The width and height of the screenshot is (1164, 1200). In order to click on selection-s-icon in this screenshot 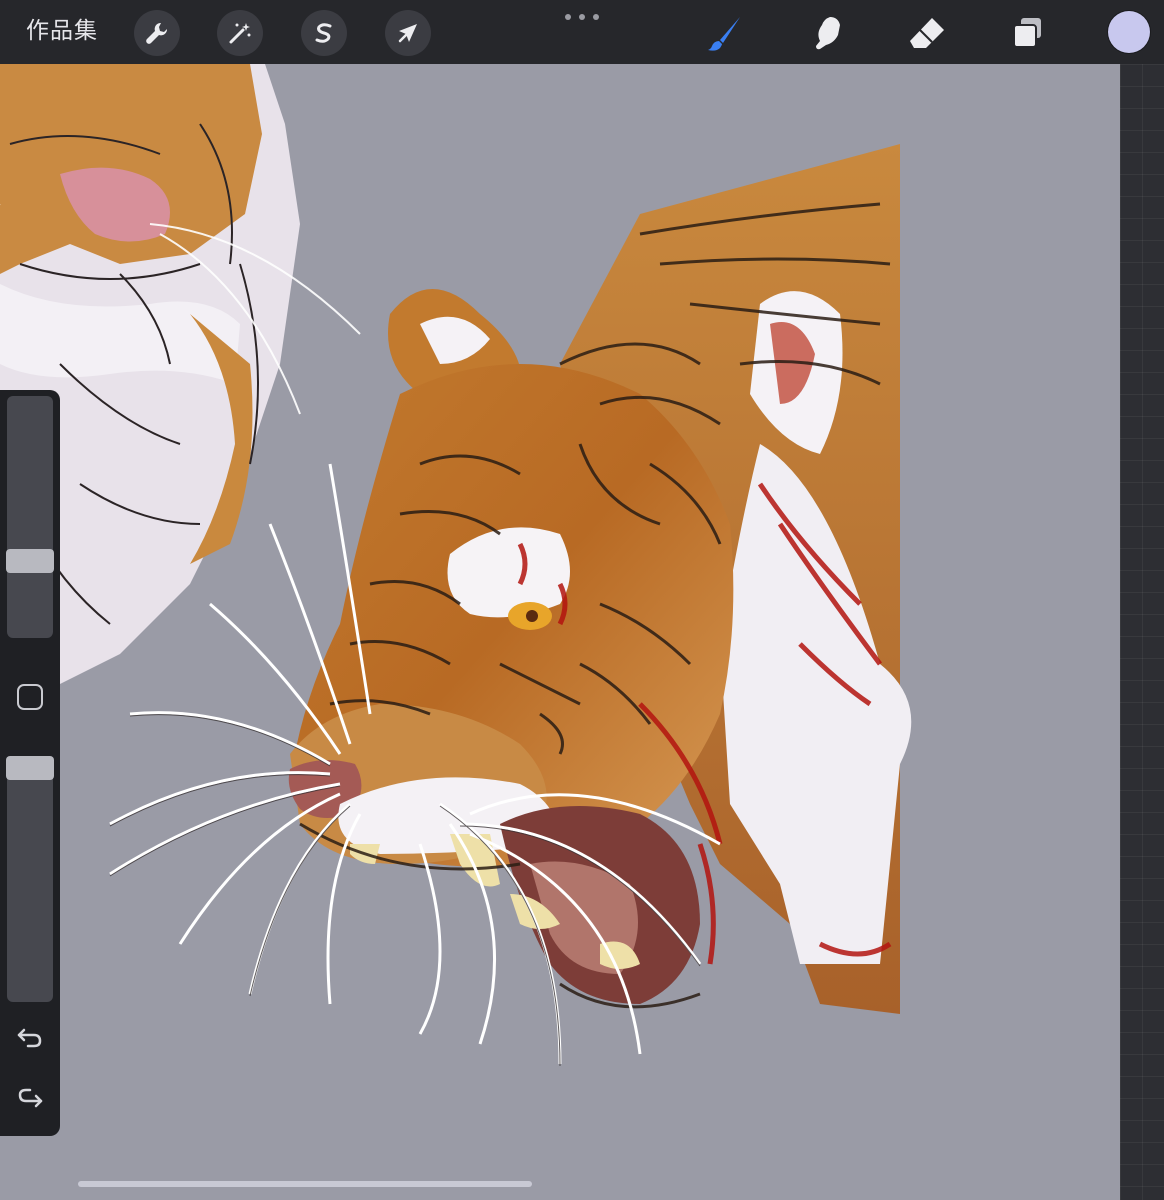, I will do `click(323, 33)`.